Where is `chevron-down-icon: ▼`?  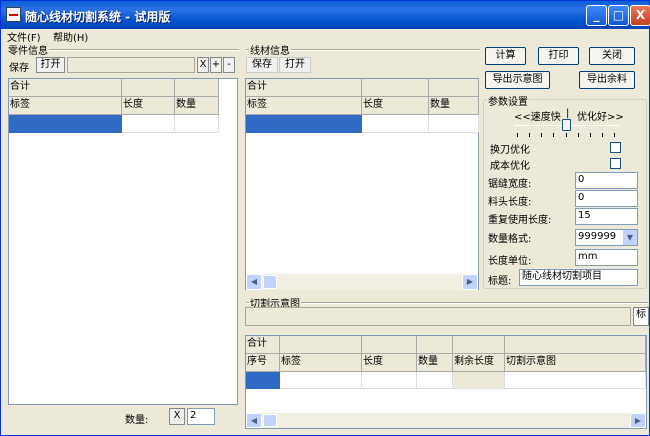
chevron-down-icon: ▼ is located at coordinates (630, 237).